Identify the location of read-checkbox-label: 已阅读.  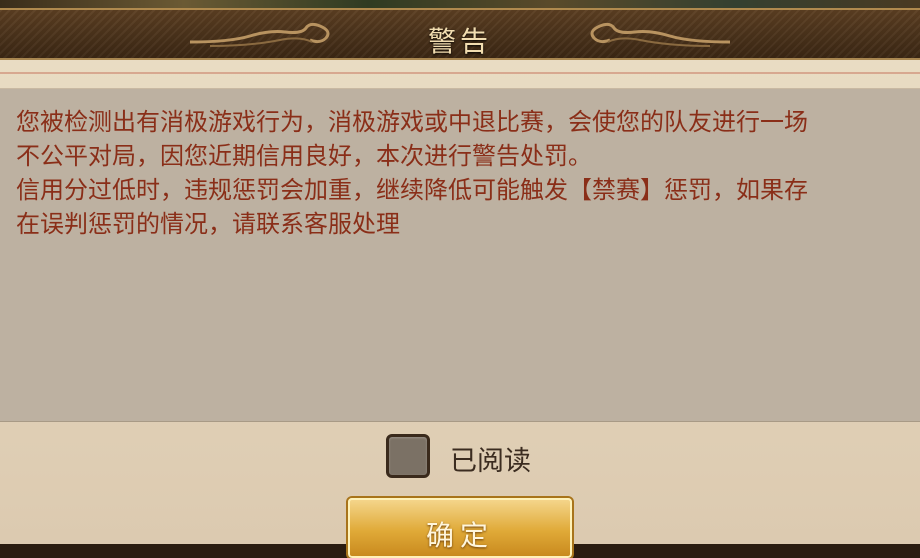
(490, 458).